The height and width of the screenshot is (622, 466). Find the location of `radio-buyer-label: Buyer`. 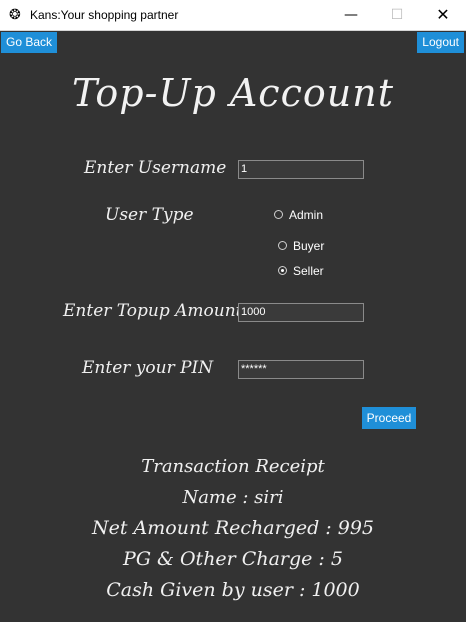

radio-buyer-label: Buyer is located at coordinates (309, 246).